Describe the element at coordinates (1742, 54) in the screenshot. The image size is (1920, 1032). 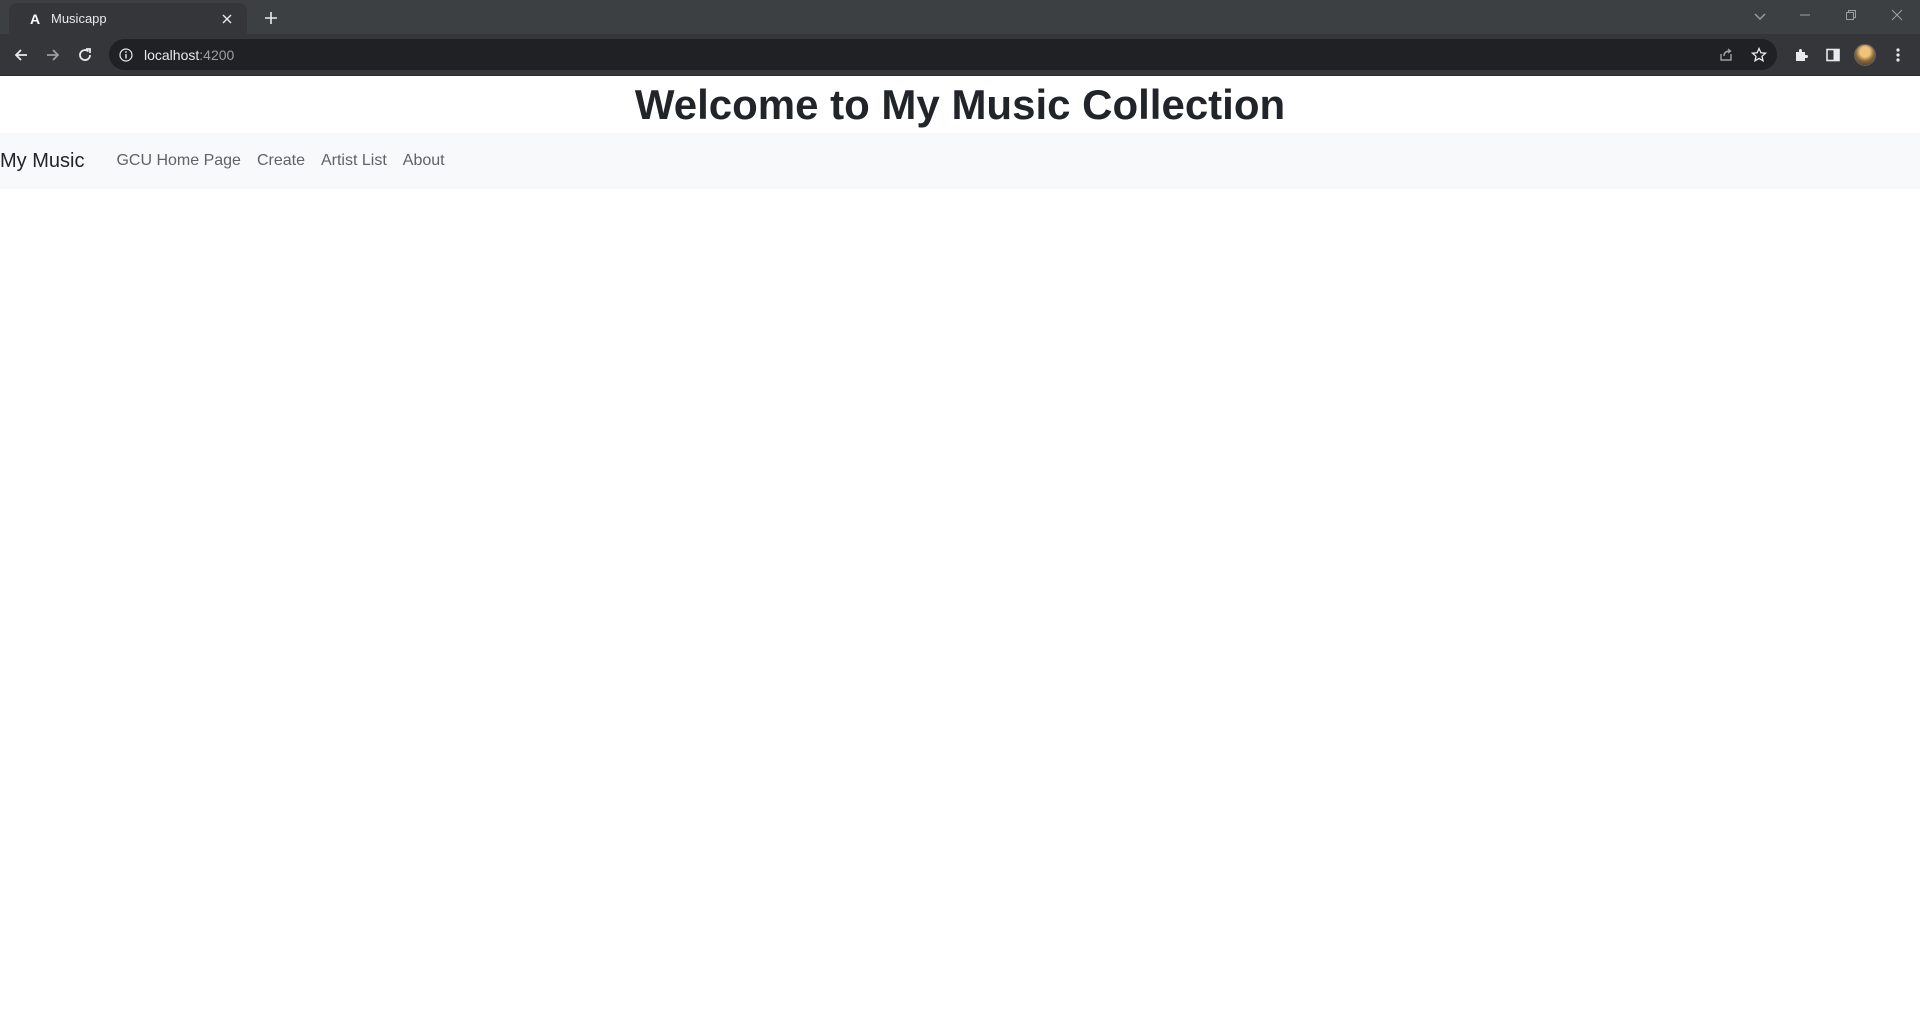
I see `address-bar-actions` at that location.